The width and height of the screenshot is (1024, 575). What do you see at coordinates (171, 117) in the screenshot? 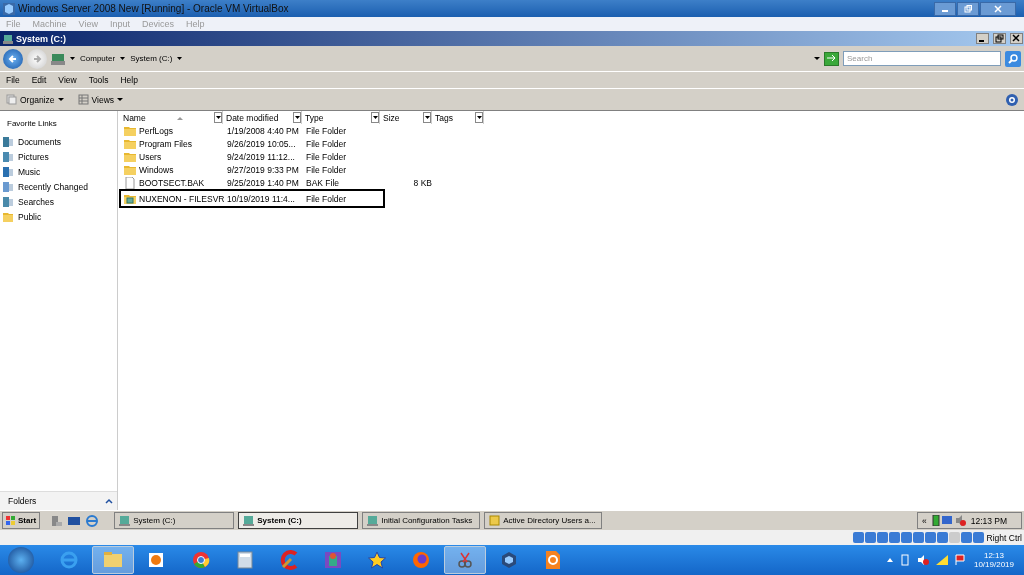
I see `column-header: Name` at bounding box center [171, 117].